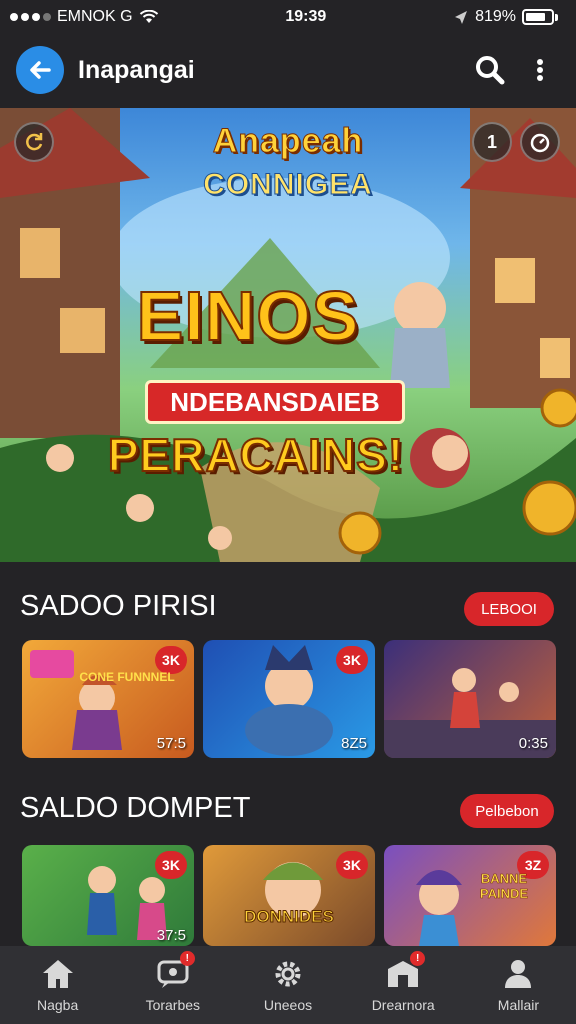 The image size is (576, 1024). I want to click on arrow-left-icon, so click(40, 70).